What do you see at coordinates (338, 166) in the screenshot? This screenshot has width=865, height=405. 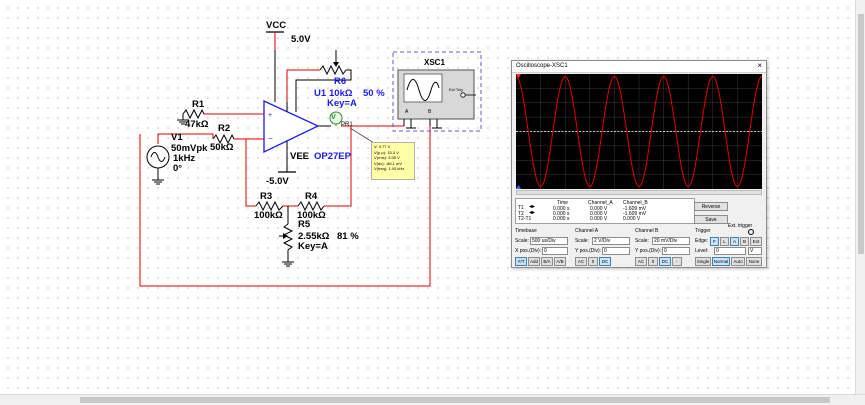 I see `r4-to-output-wire` at bounding box center [338, 166].